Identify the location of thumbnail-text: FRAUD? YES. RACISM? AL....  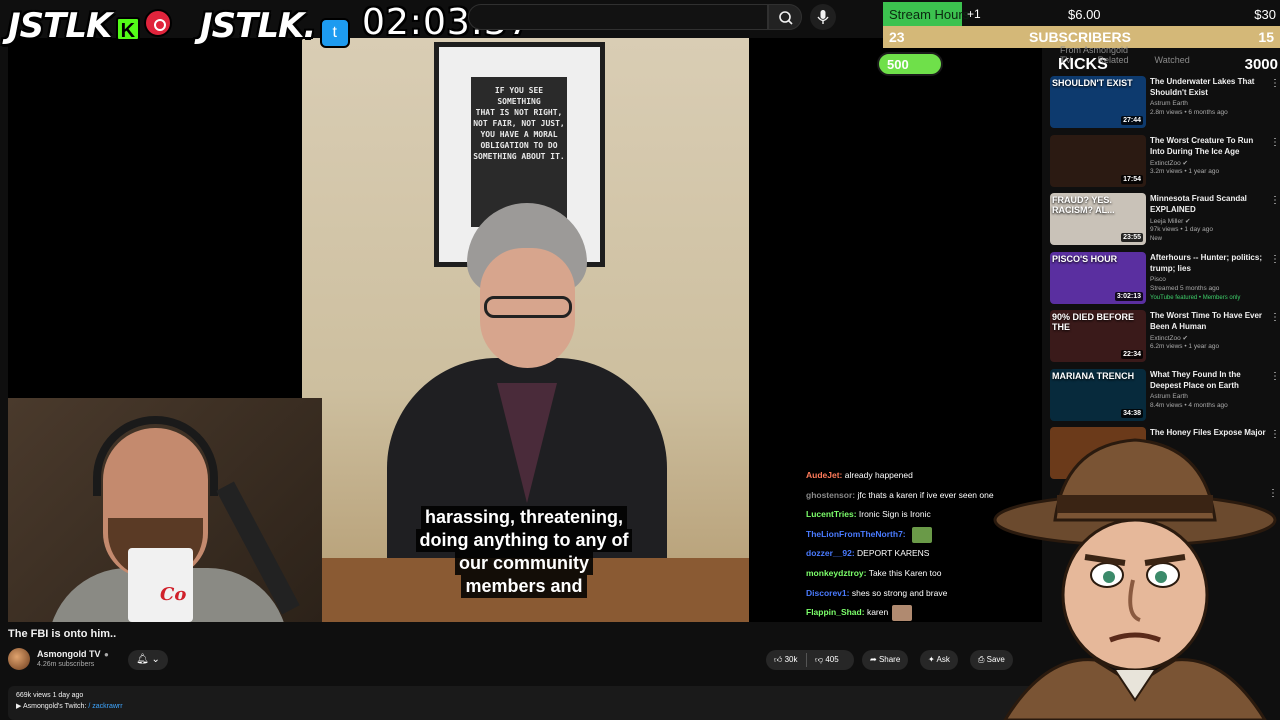
(1083, 205).